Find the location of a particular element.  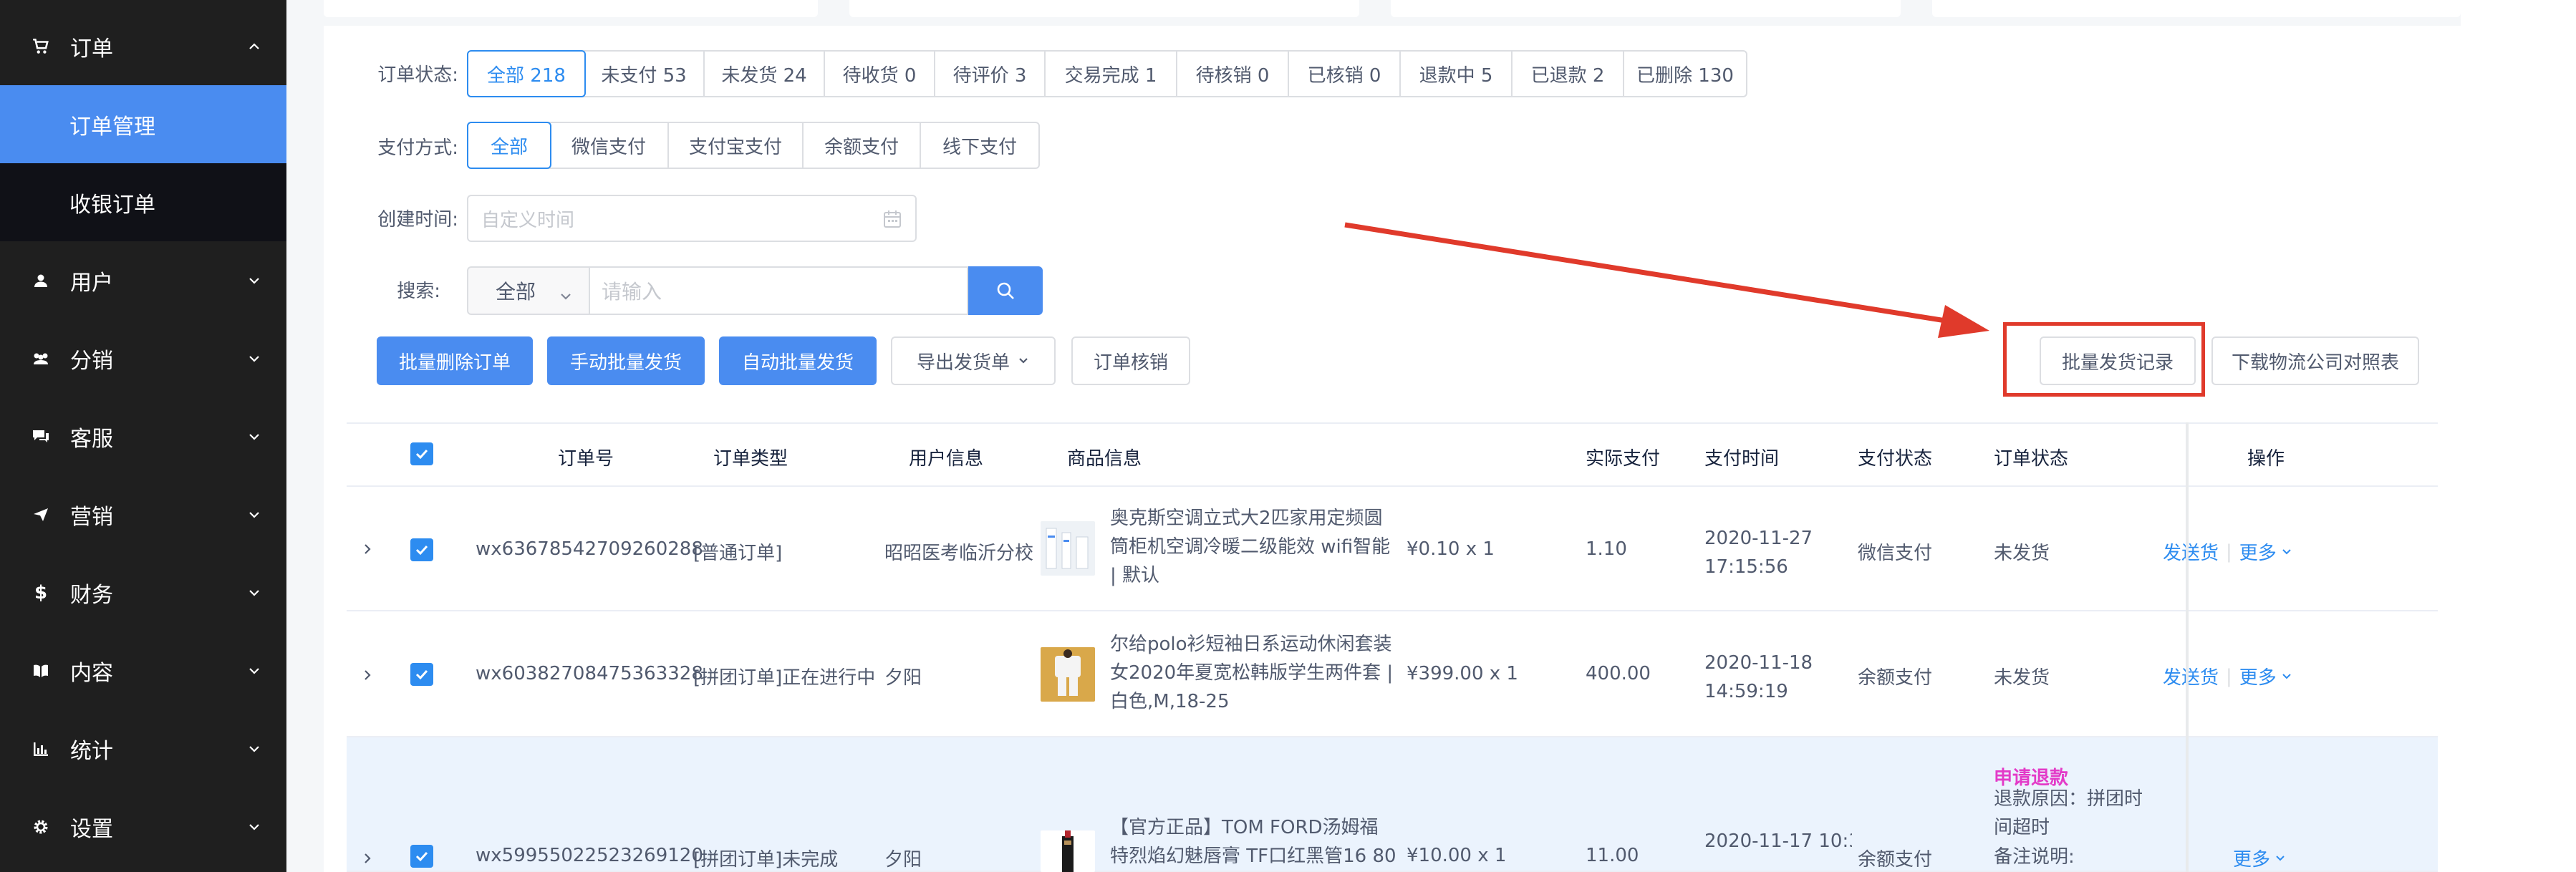

header-order-no: 订单号 is located at coordinates (586, 459).